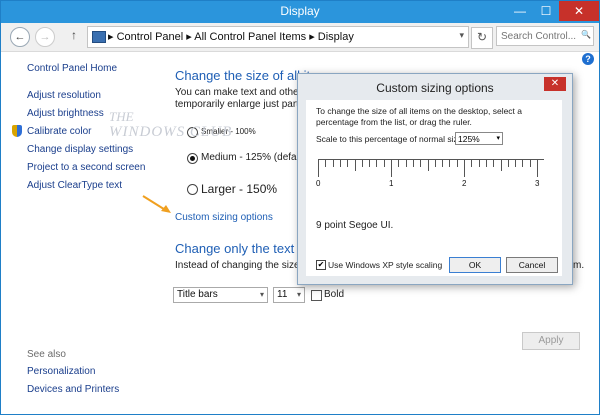 The height and width of the screenshot is (415, 600). I want to click on watermark-line-1: THE, so click(121, 116).